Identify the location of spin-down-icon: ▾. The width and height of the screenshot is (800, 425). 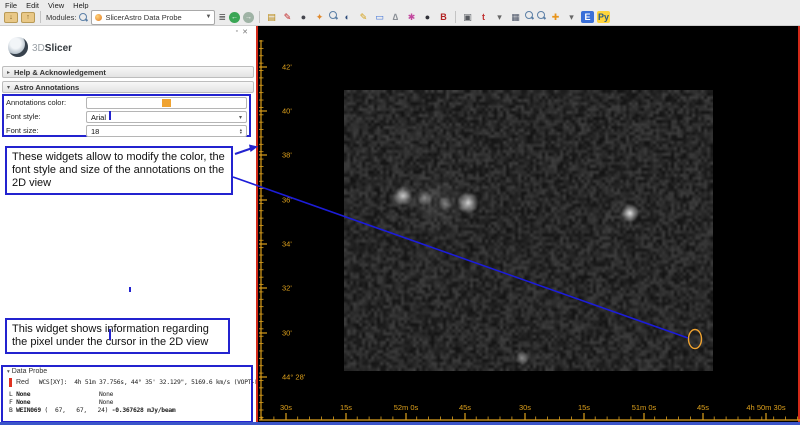
(241, 133).